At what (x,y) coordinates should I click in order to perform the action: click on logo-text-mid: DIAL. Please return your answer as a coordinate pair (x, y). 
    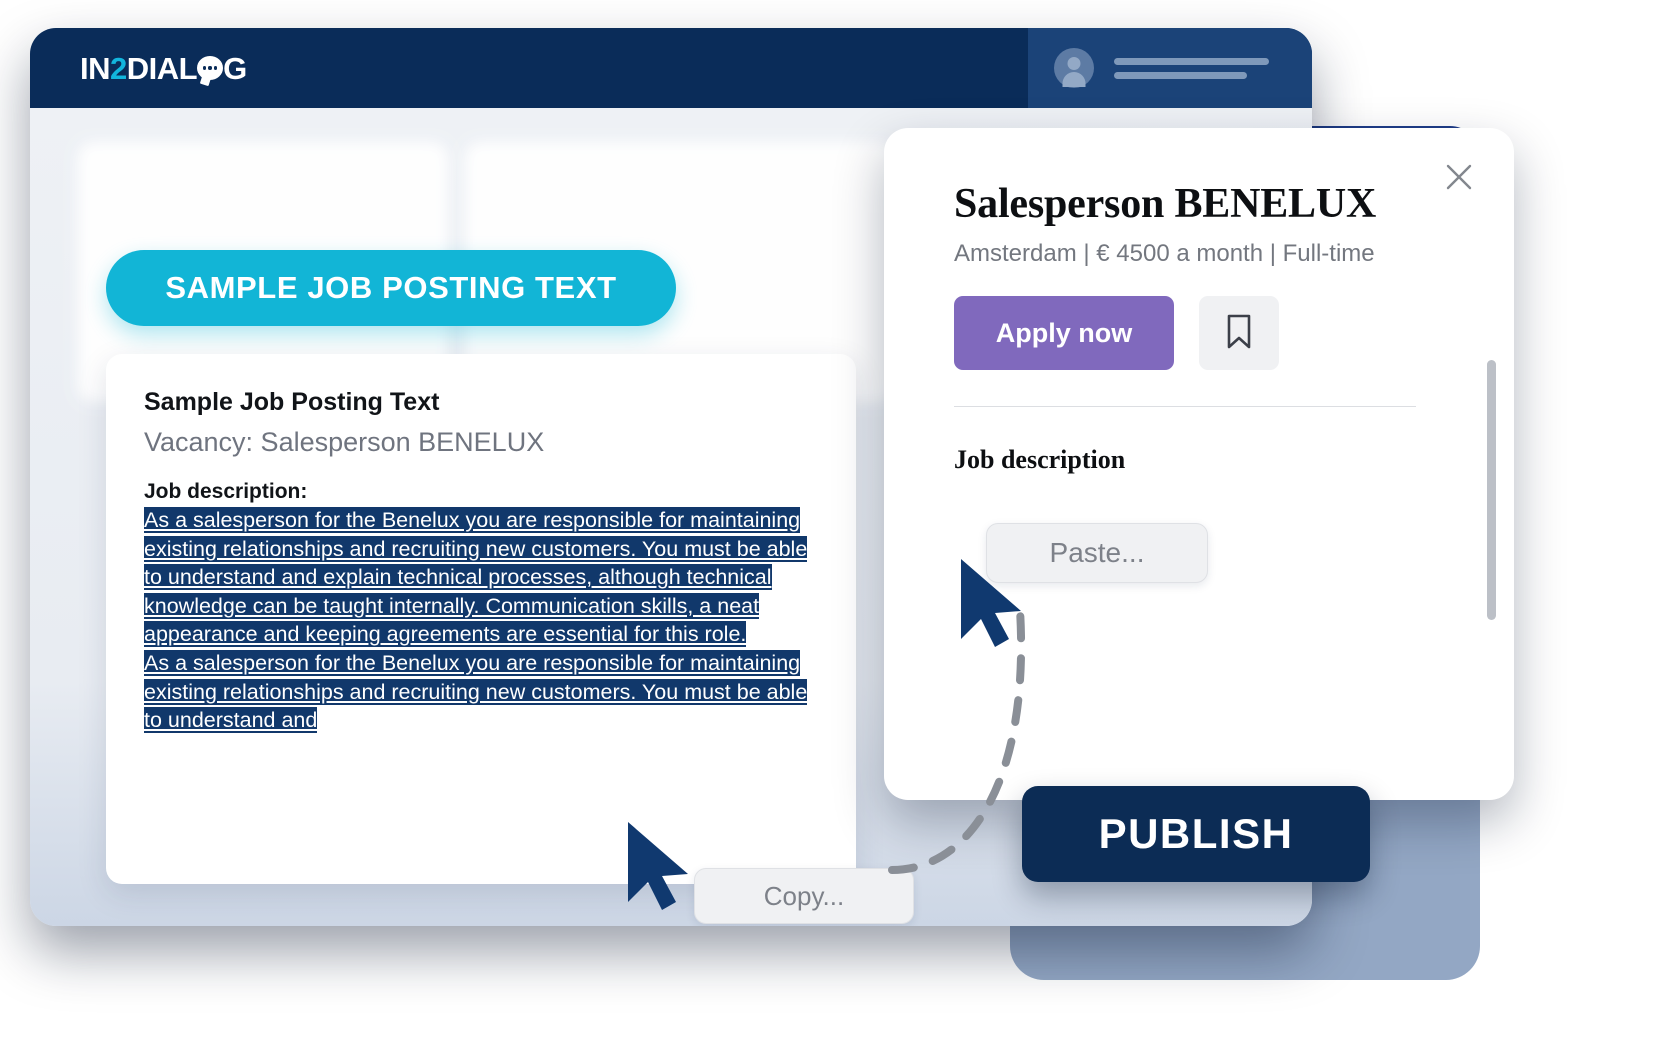
    Looking at the image, I should click on (162, 68).